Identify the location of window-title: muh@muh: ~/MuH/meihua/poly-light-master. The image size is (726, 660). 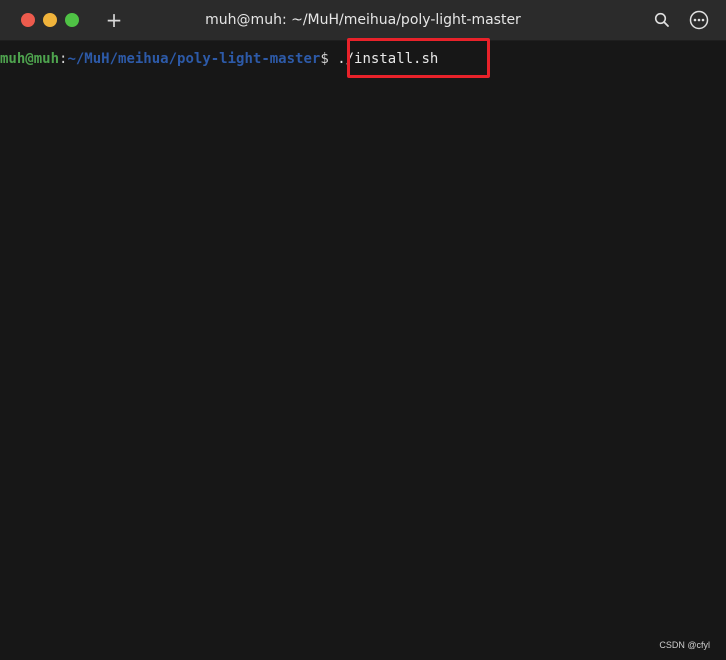
(363, 20).